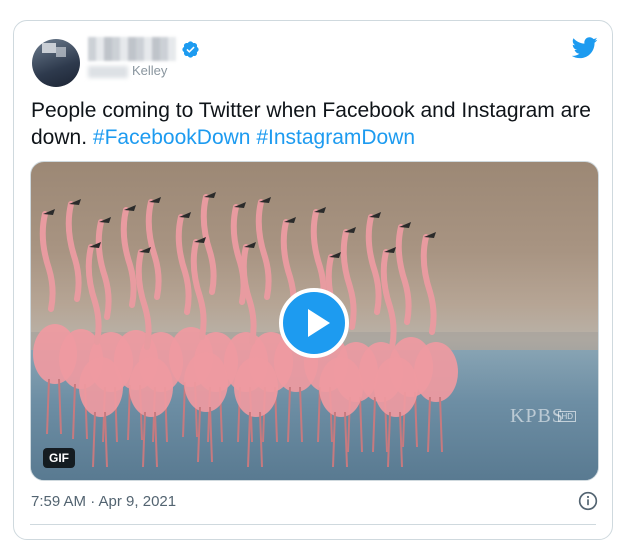 This screenshot has width=632, height=540. I want to click on watermark-text: KPBS, so click(536, 416).